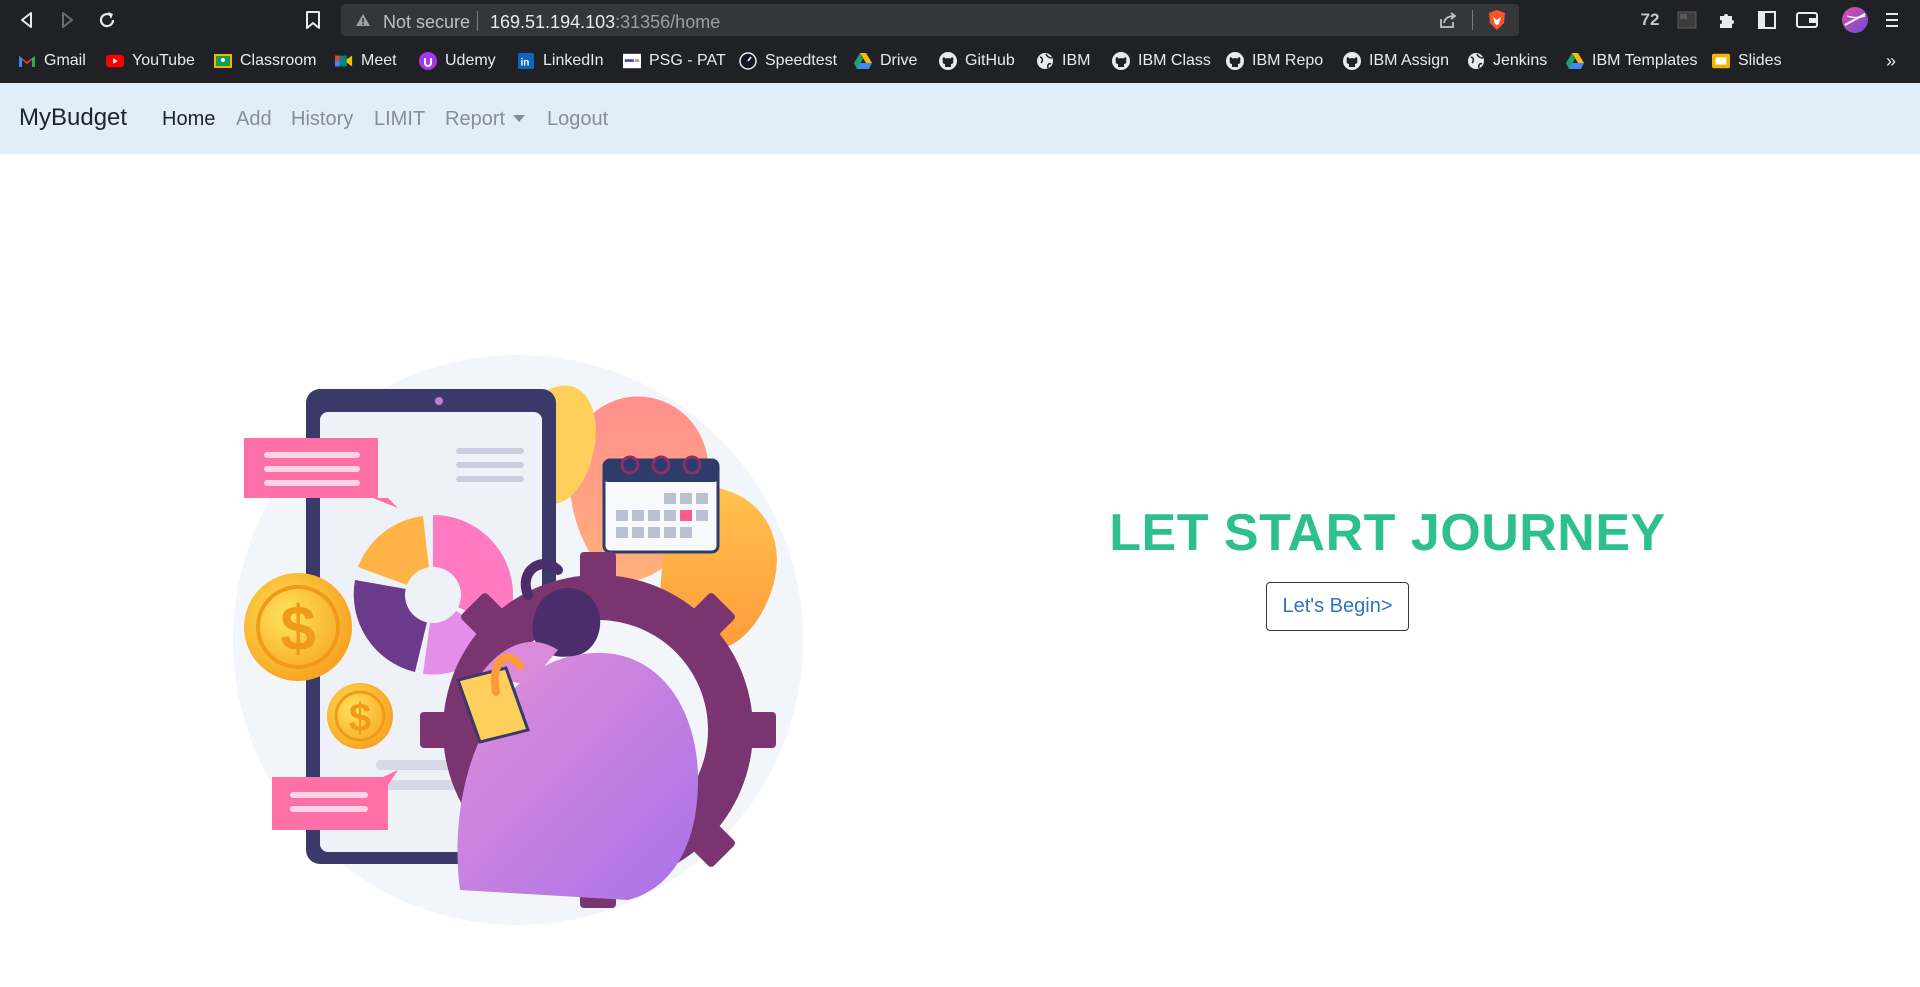 The image size is (1920, 987). Describe the element at coordinates (1497, 22) in the screenshot. I see `brave-shield-icon` at that location.